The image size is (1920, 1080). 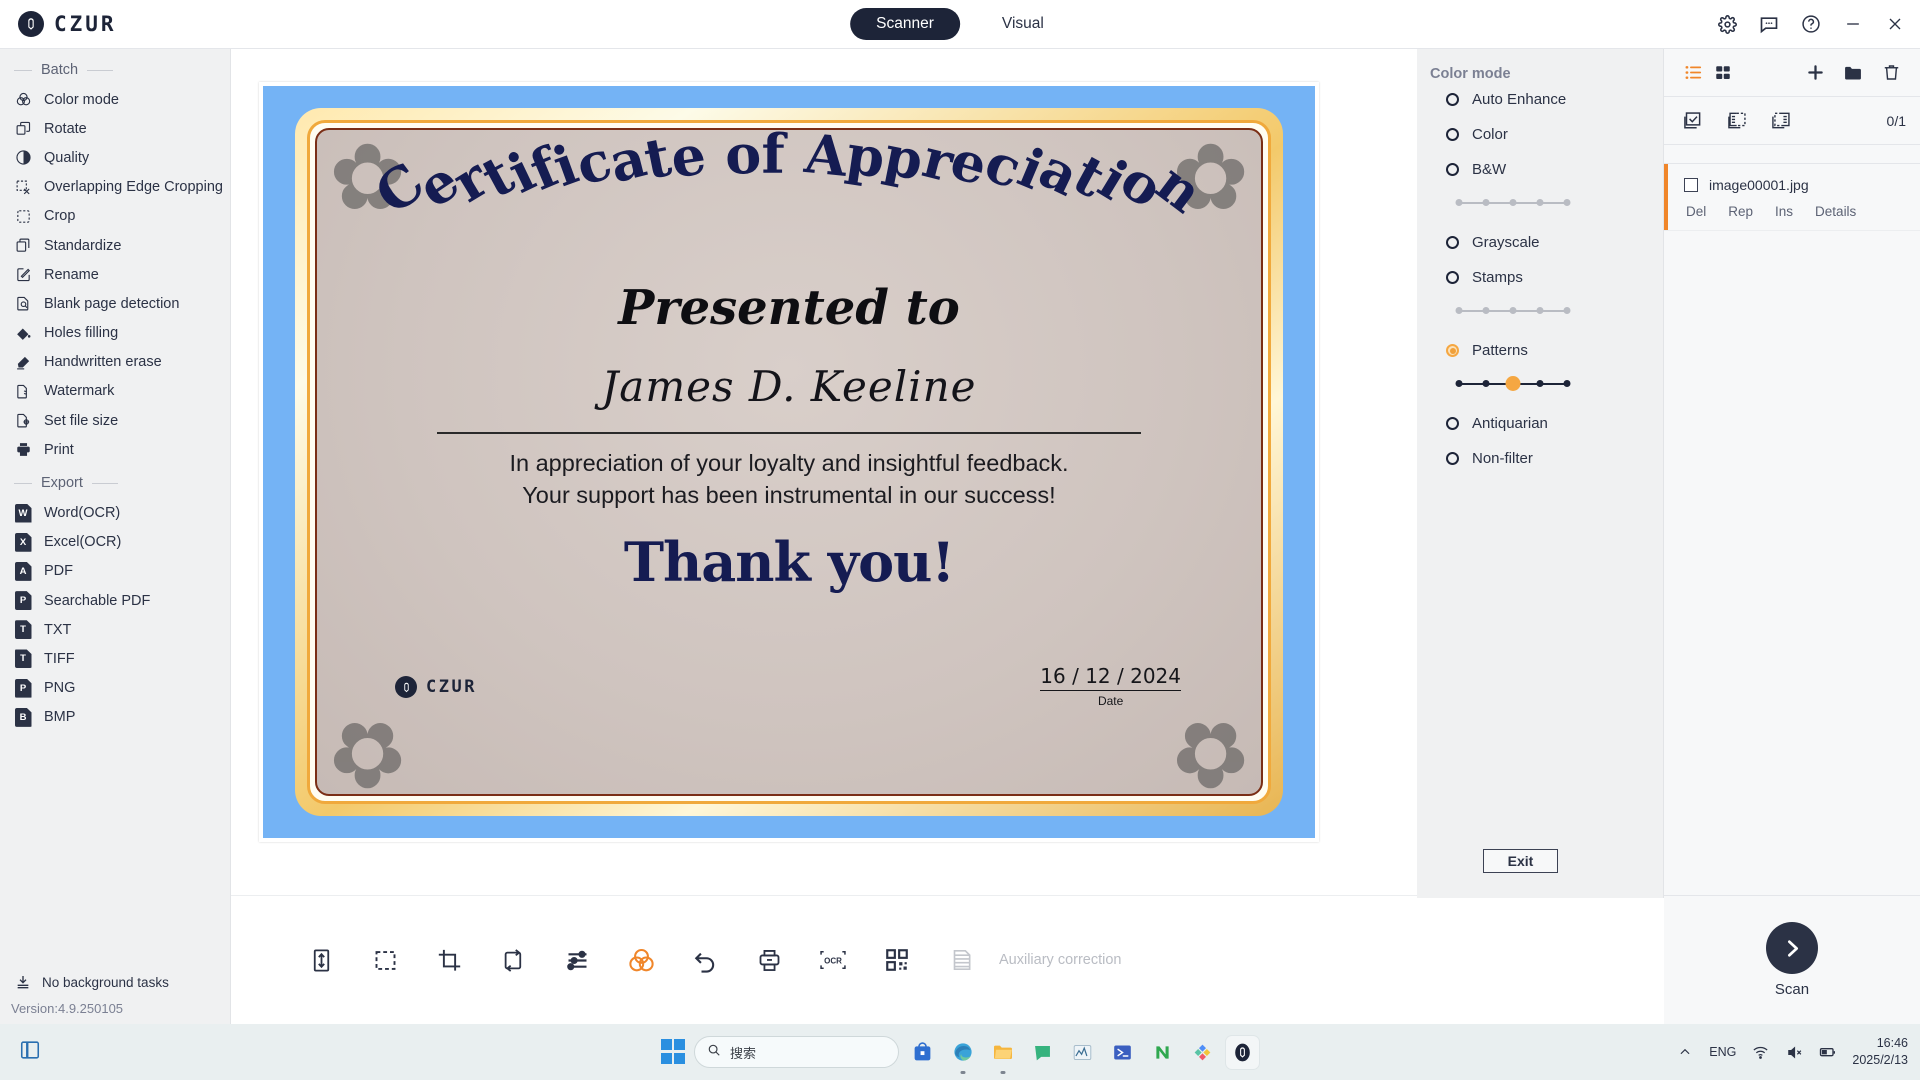 What do you see at coordinates (115, 629) in the screenshot?
I see `sidebar-item-txt: T TXT` at bounding box center [115, 629].